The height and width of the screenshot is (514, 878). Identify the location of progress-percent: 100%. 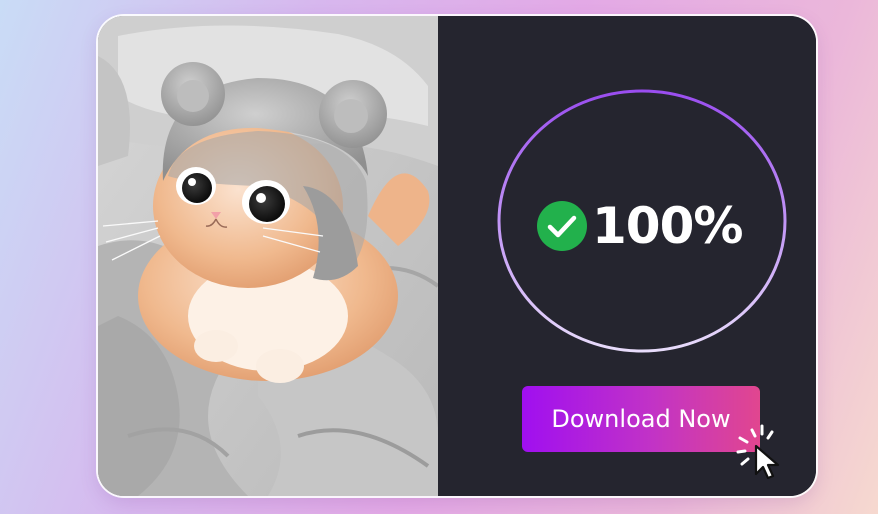
(667, 226).